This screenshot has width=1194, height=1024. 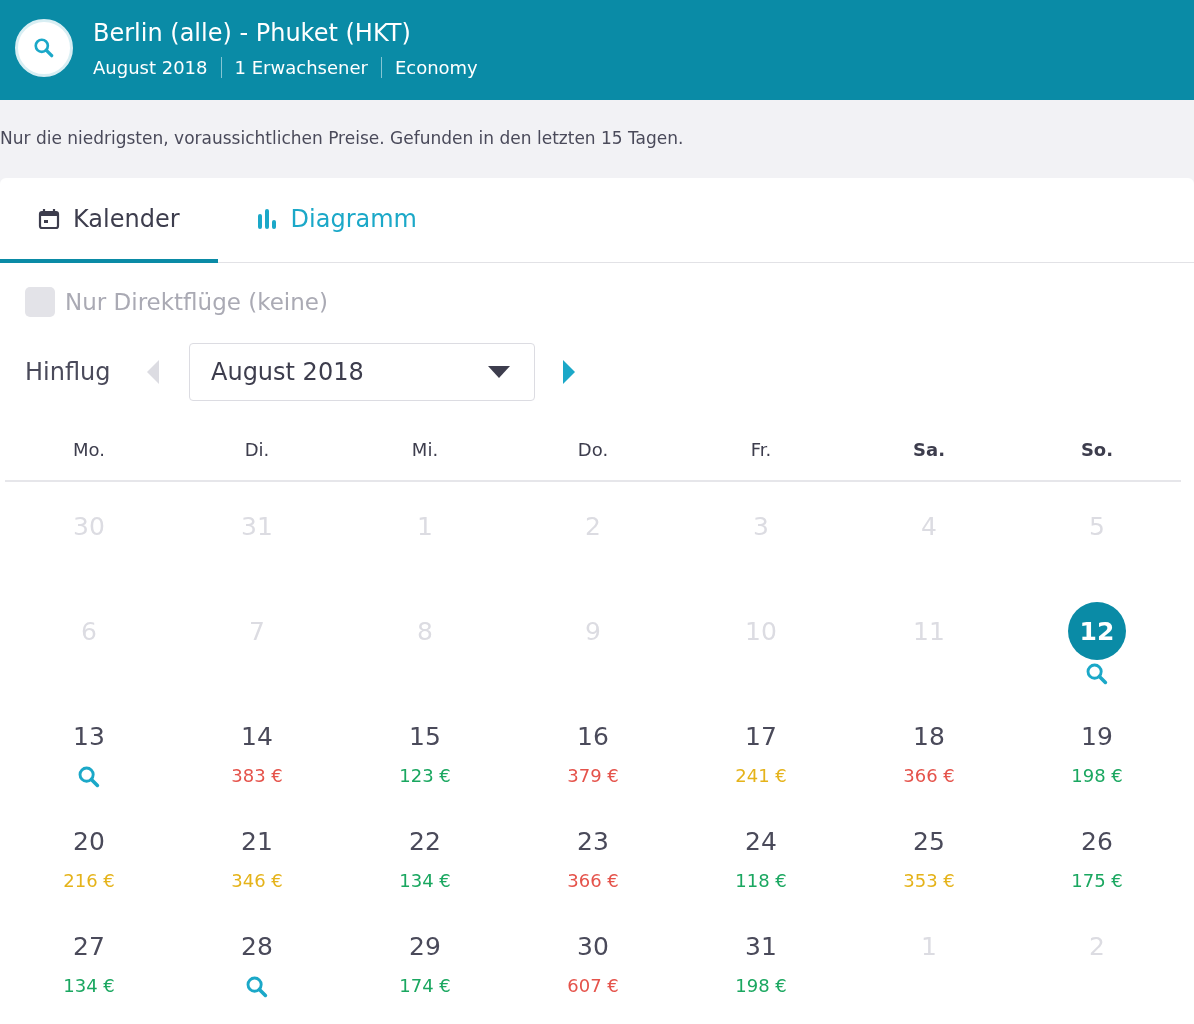 I want to click on price-label: 346 €, so click(x=257, y=880).